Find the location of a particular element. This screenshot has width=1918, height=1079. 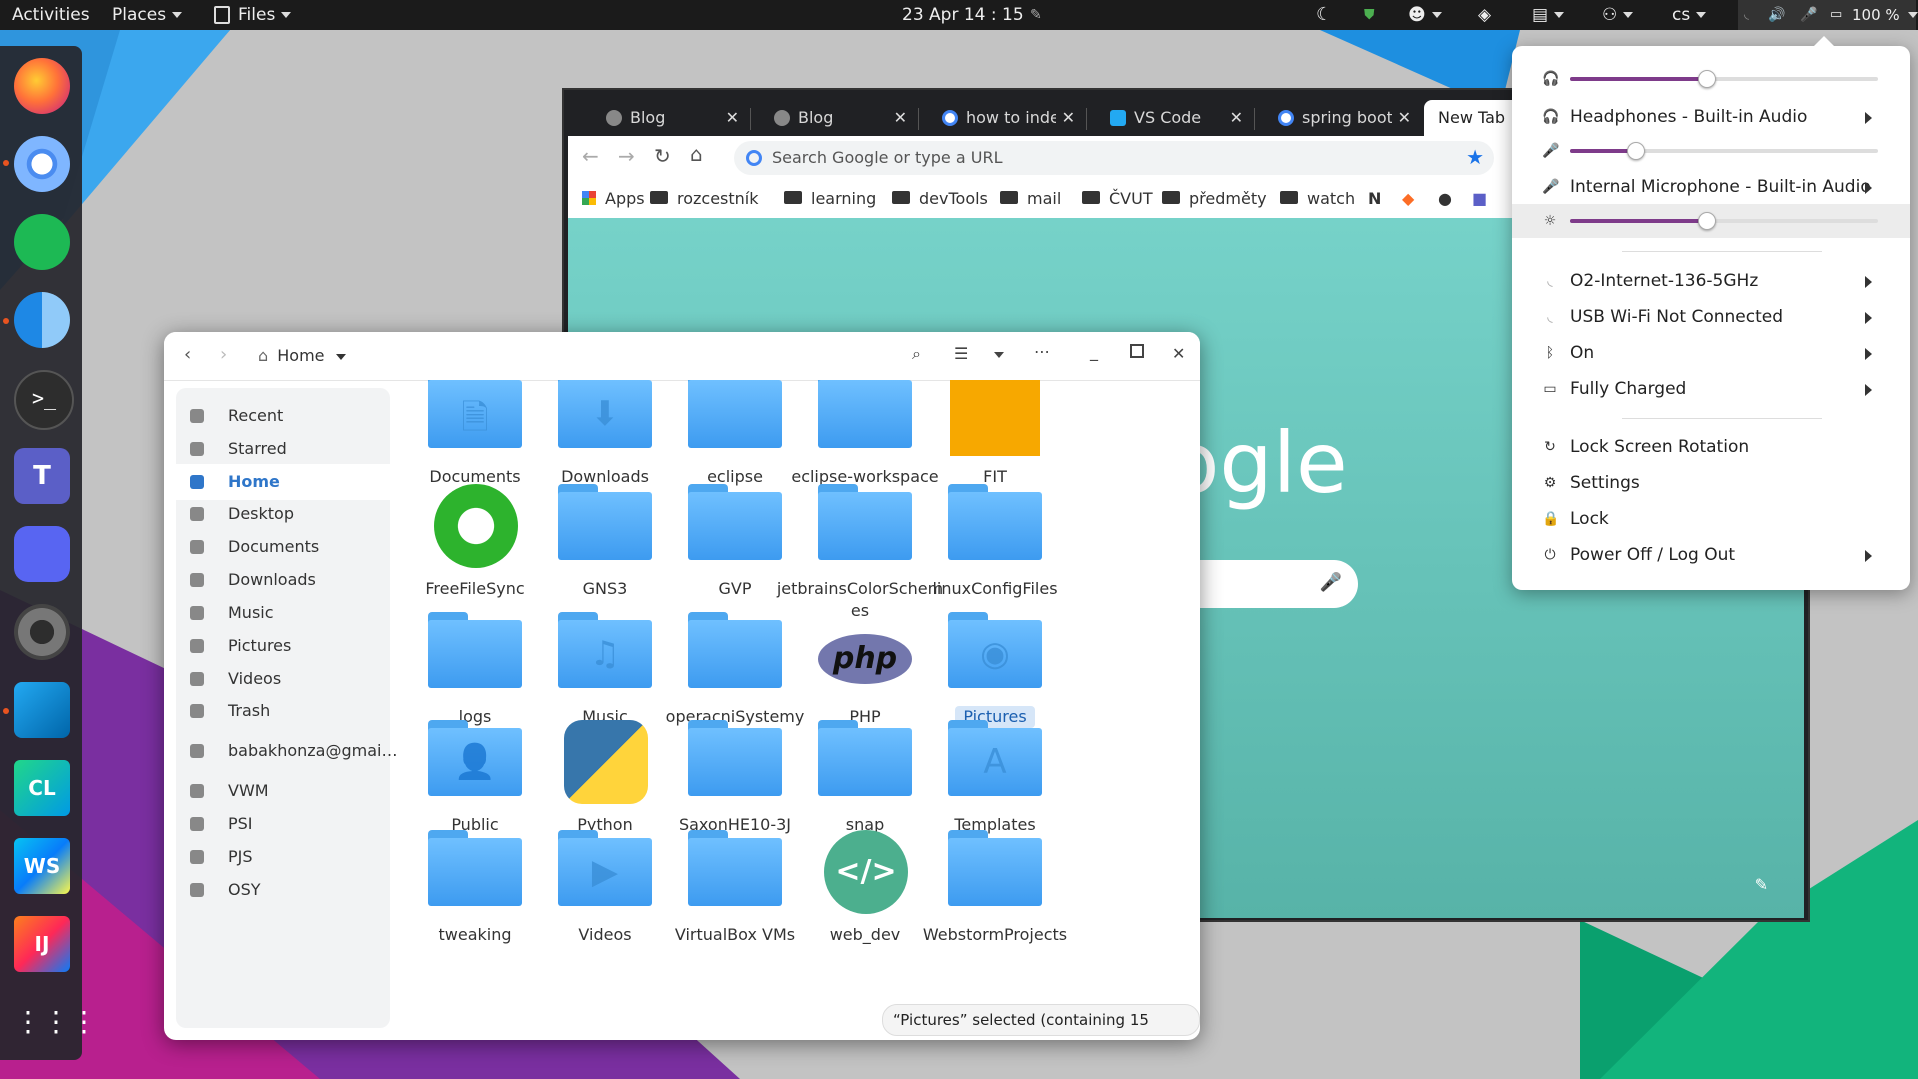

wifi-menu: ◟ O2-Internet-136-5GHz is located at coordinates (1711, 281).